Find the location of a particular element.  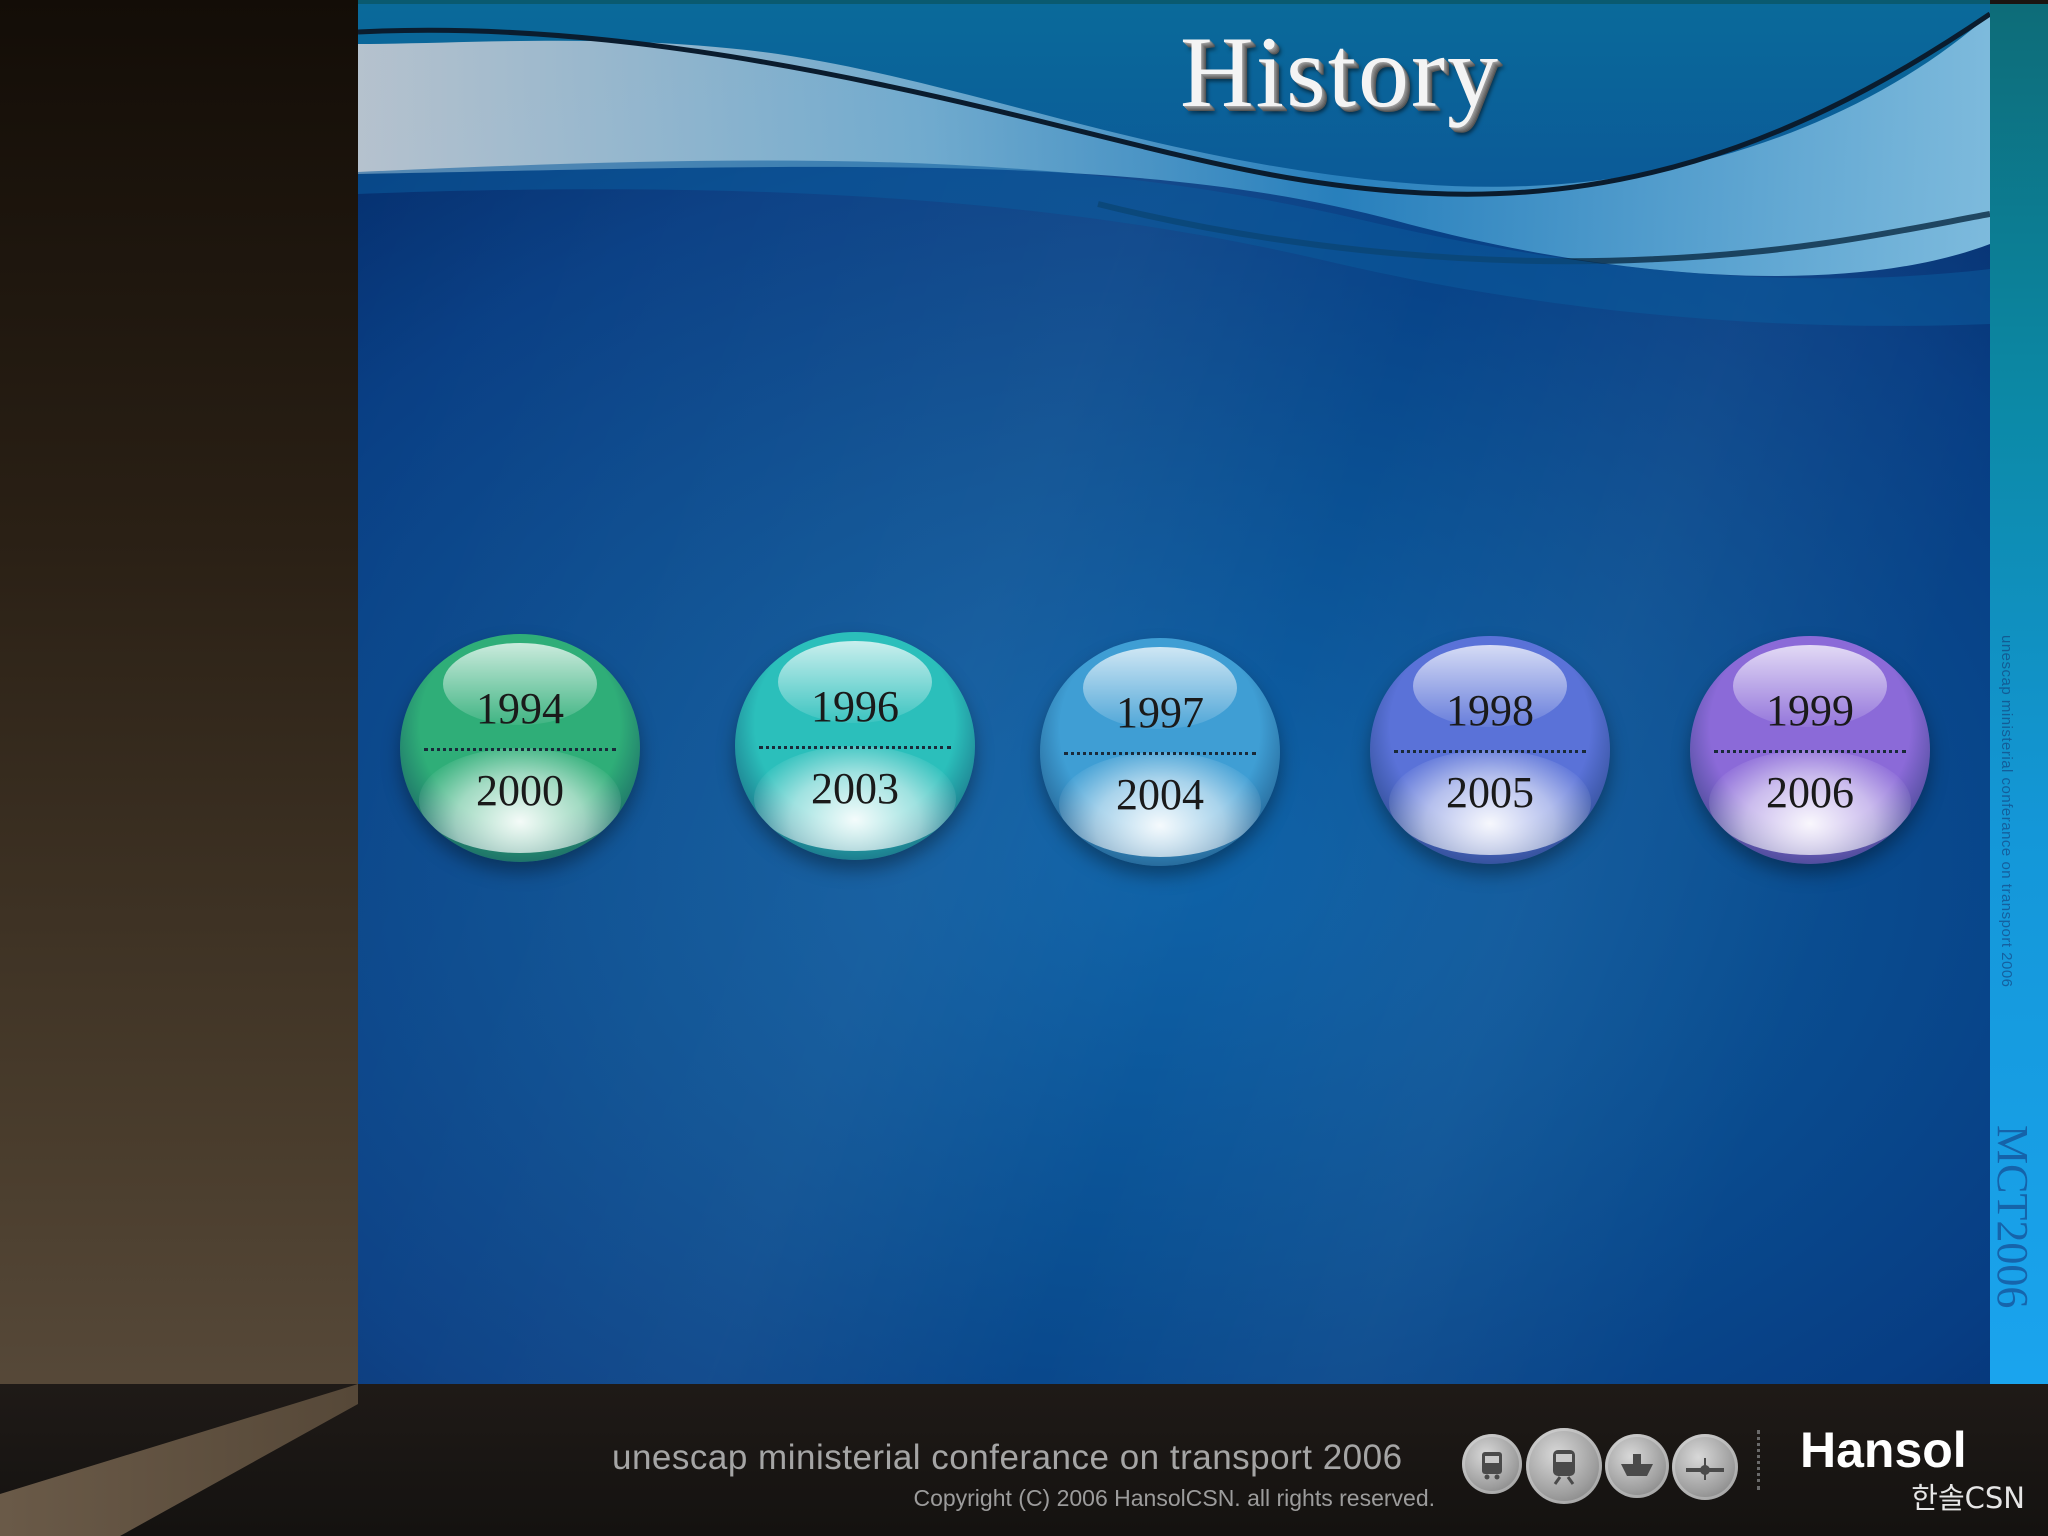

slide-title: History is located at coordinates (1340, 72).